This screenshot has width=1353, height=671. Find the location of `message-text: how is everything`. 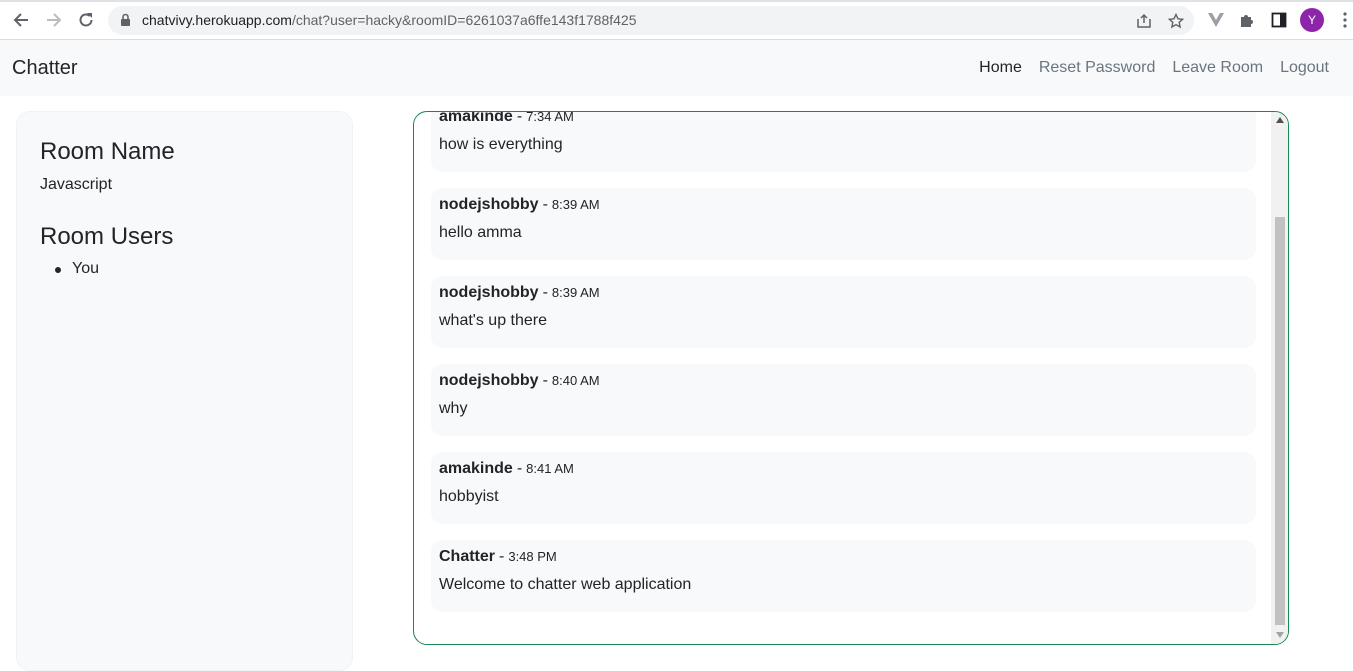

message-text: how is everything is located at coordinates (501, 144).